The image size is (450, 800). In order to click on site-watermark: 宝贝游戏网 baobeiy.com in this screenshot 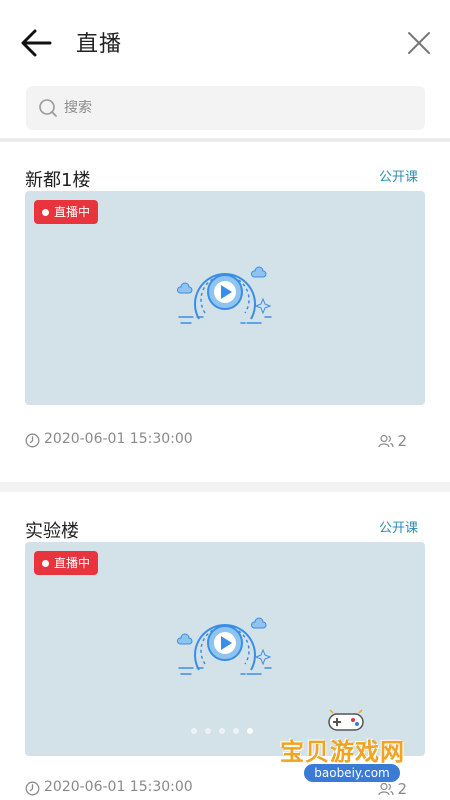, I will do `click(350, 751)`.